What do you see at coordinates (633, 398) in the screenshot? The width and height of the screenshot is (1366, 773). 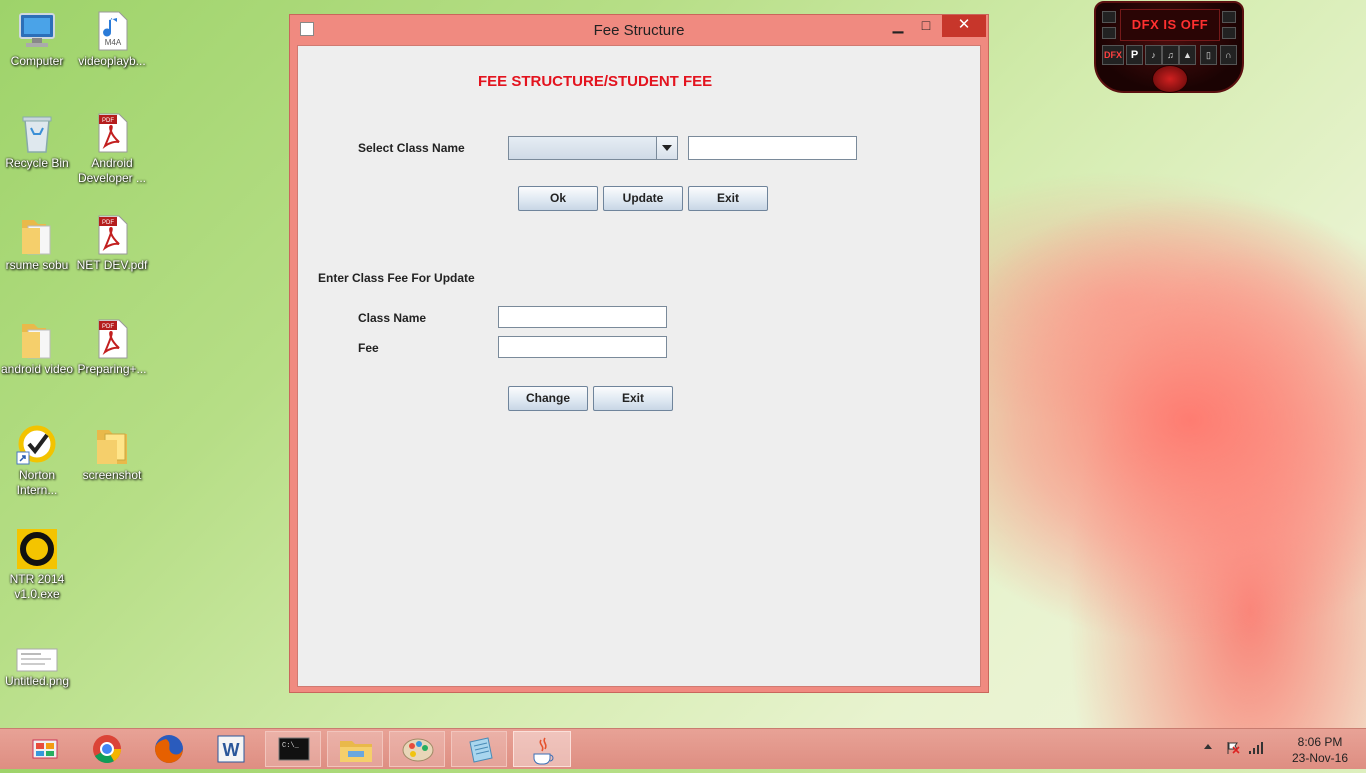 I see `update-exit-button: Exit` at bounding box center [633, 398].